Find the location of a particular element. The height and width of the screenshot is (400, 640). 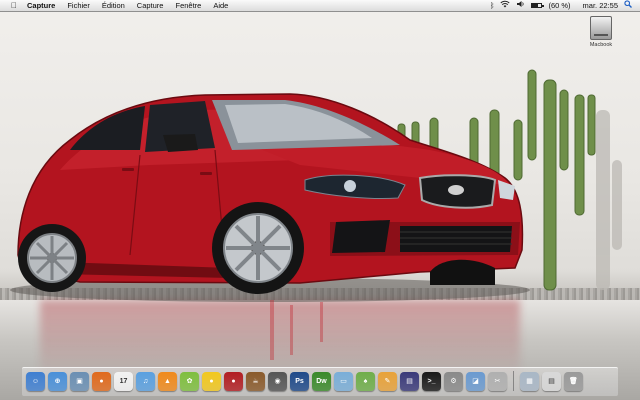

drive-label: Macbook is located at coordinates (601, 45).